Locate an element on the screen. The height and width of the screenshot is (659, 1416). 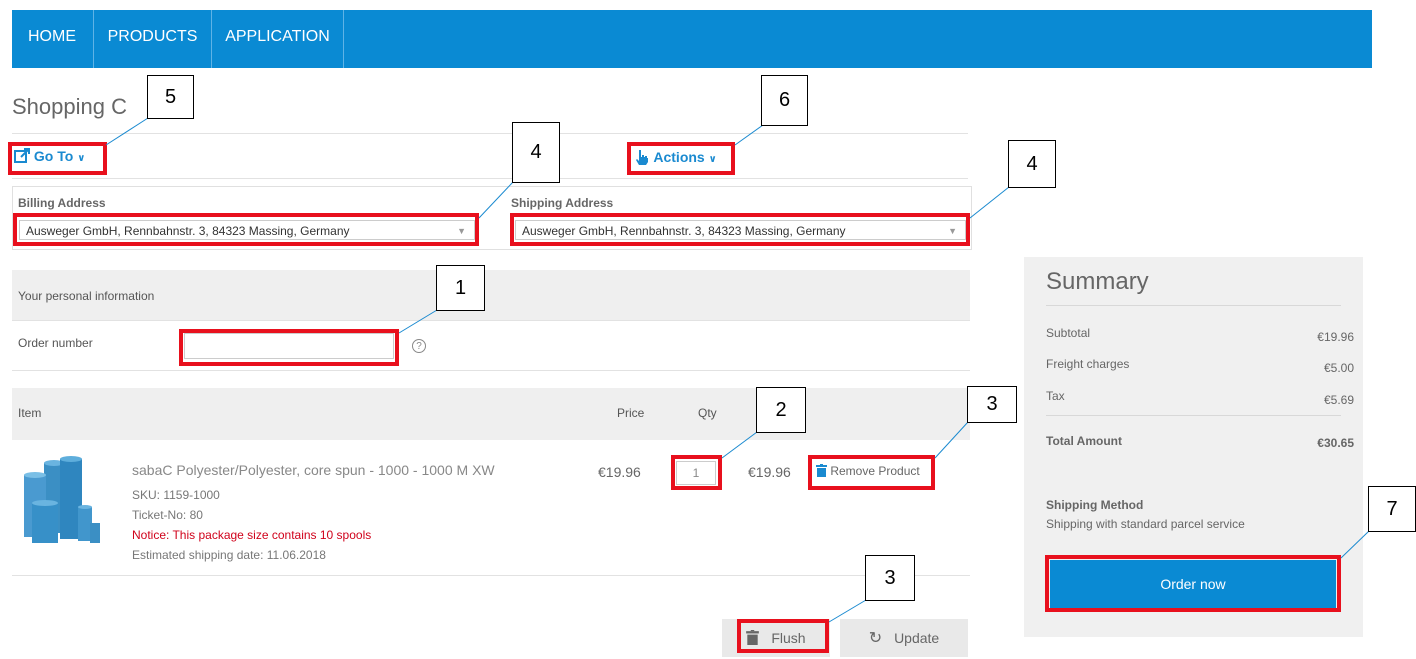
callout-1: 1 is located at coordinates (460, 288).